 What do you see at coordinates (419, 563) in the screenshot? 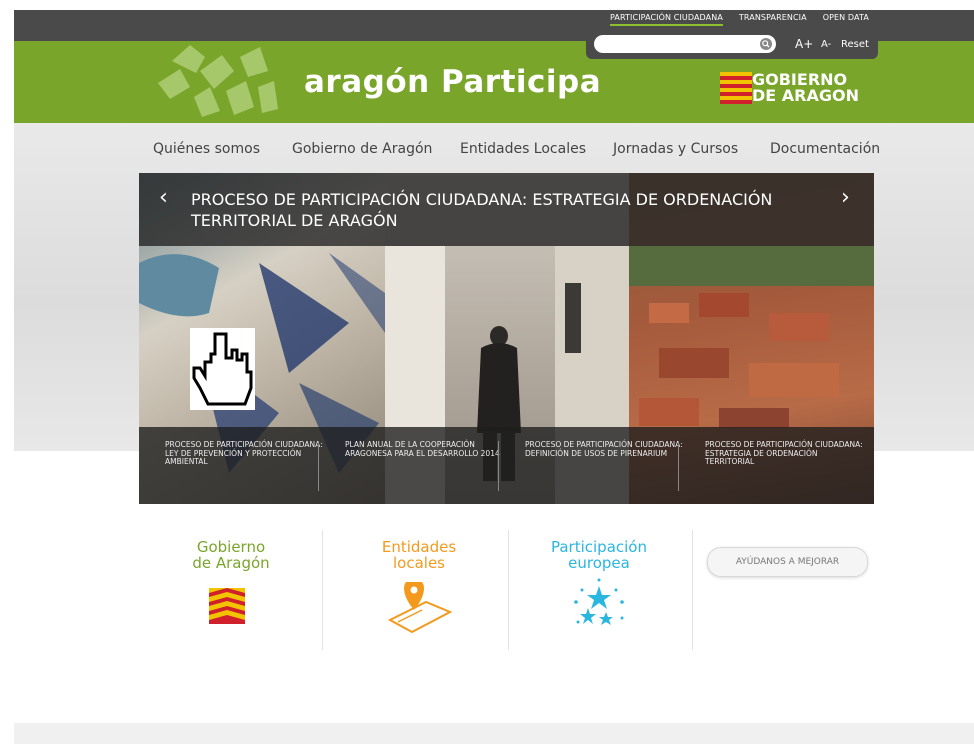
I see `card-entidades-line2: locales` at bounding box center [419, 563].